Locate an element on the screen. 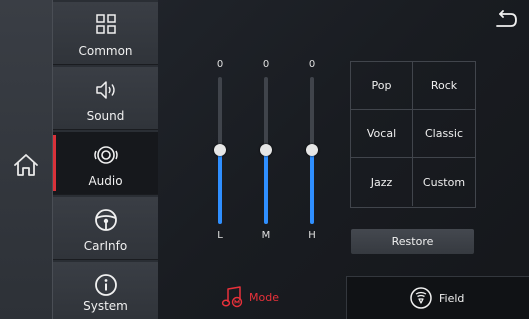 This screenshot has width=529, height=319. menu-item-common: Common is located at coordinates (105, 33).